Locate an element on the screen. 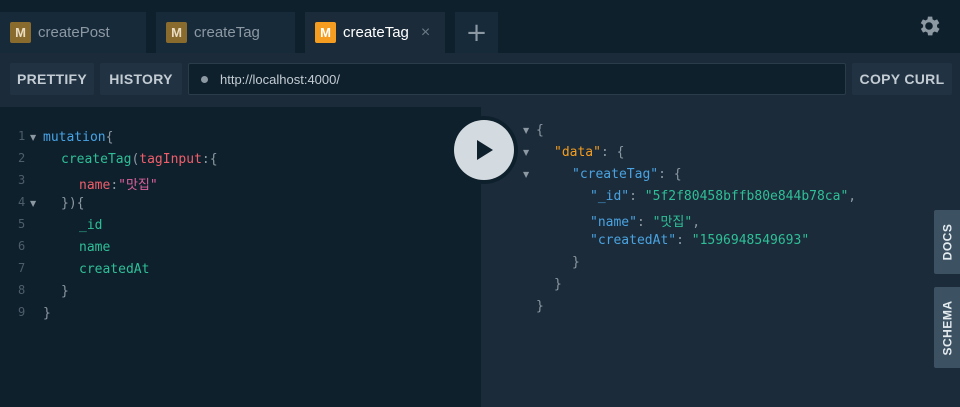  code-line-1: mutation{ is located at coordinates (78, 137).